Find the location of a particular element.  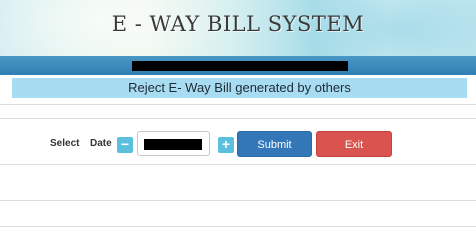

date-input is located at coordinates (173, 143).